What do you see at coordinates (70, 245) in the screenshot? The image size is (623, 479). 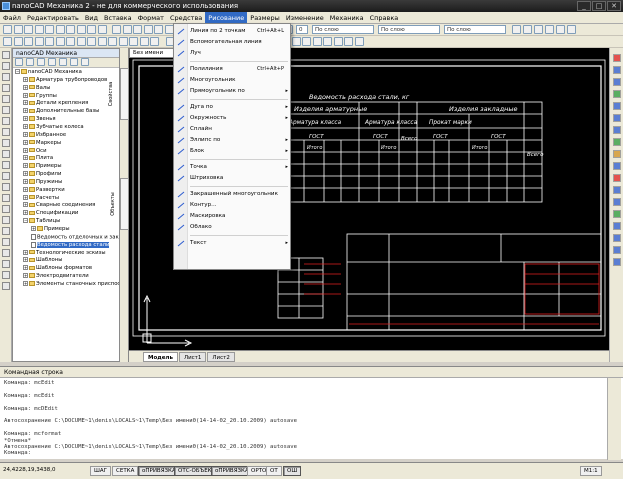 I see `tree-item: Ведомость расхода стали` at bounding box center [70, 245].